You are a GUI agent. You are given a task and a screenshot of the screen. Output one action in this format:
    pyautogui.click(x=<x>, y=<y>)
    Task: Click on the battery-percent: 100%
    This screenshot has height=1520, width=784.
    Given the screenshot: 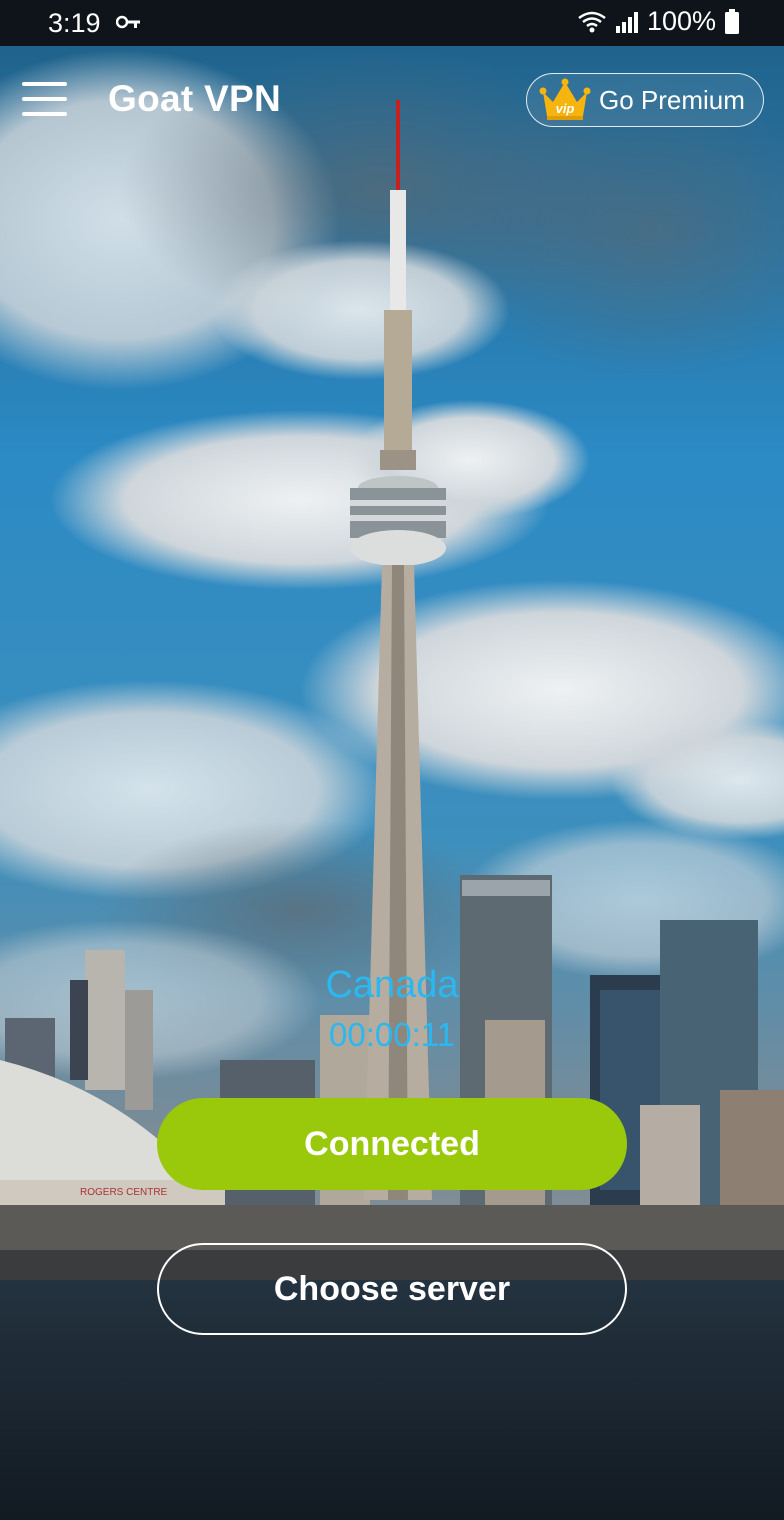 What is the action you would take?
    pyautogui.click(x=681, y=21)
    